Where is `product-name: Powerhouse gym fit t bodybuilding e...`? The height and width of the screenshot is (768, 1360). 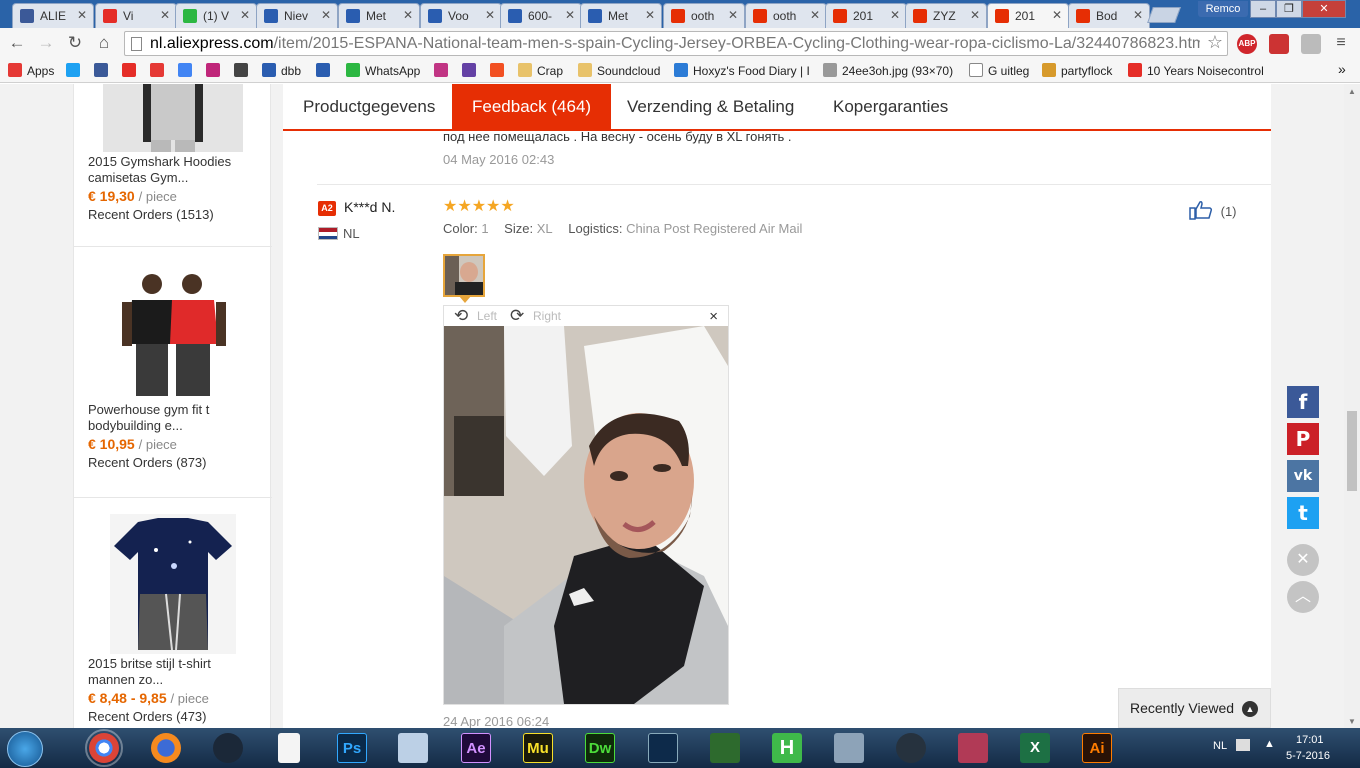
product-name: Powerhouse gym fit t bodybuilding e... is located at coordinates (173, 418).